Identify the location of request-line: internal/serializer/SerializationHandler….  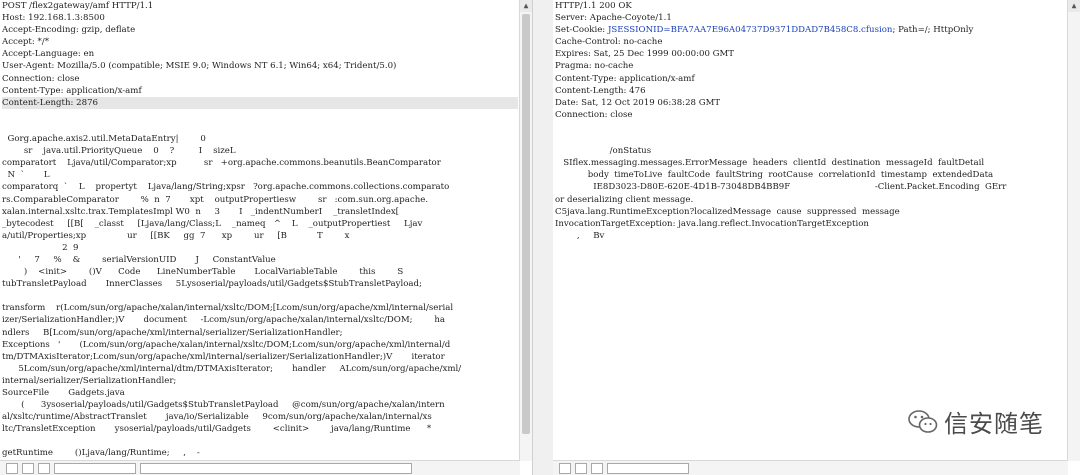
(89, 380).